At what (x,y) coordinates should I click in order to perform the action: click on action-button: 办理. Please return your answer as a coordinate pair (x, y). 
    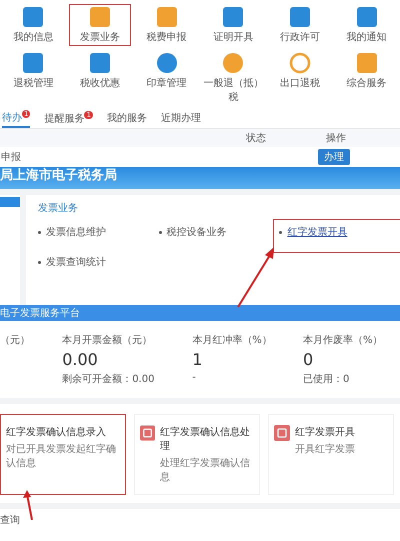
    Looking at the image, I should click on (334, 157).